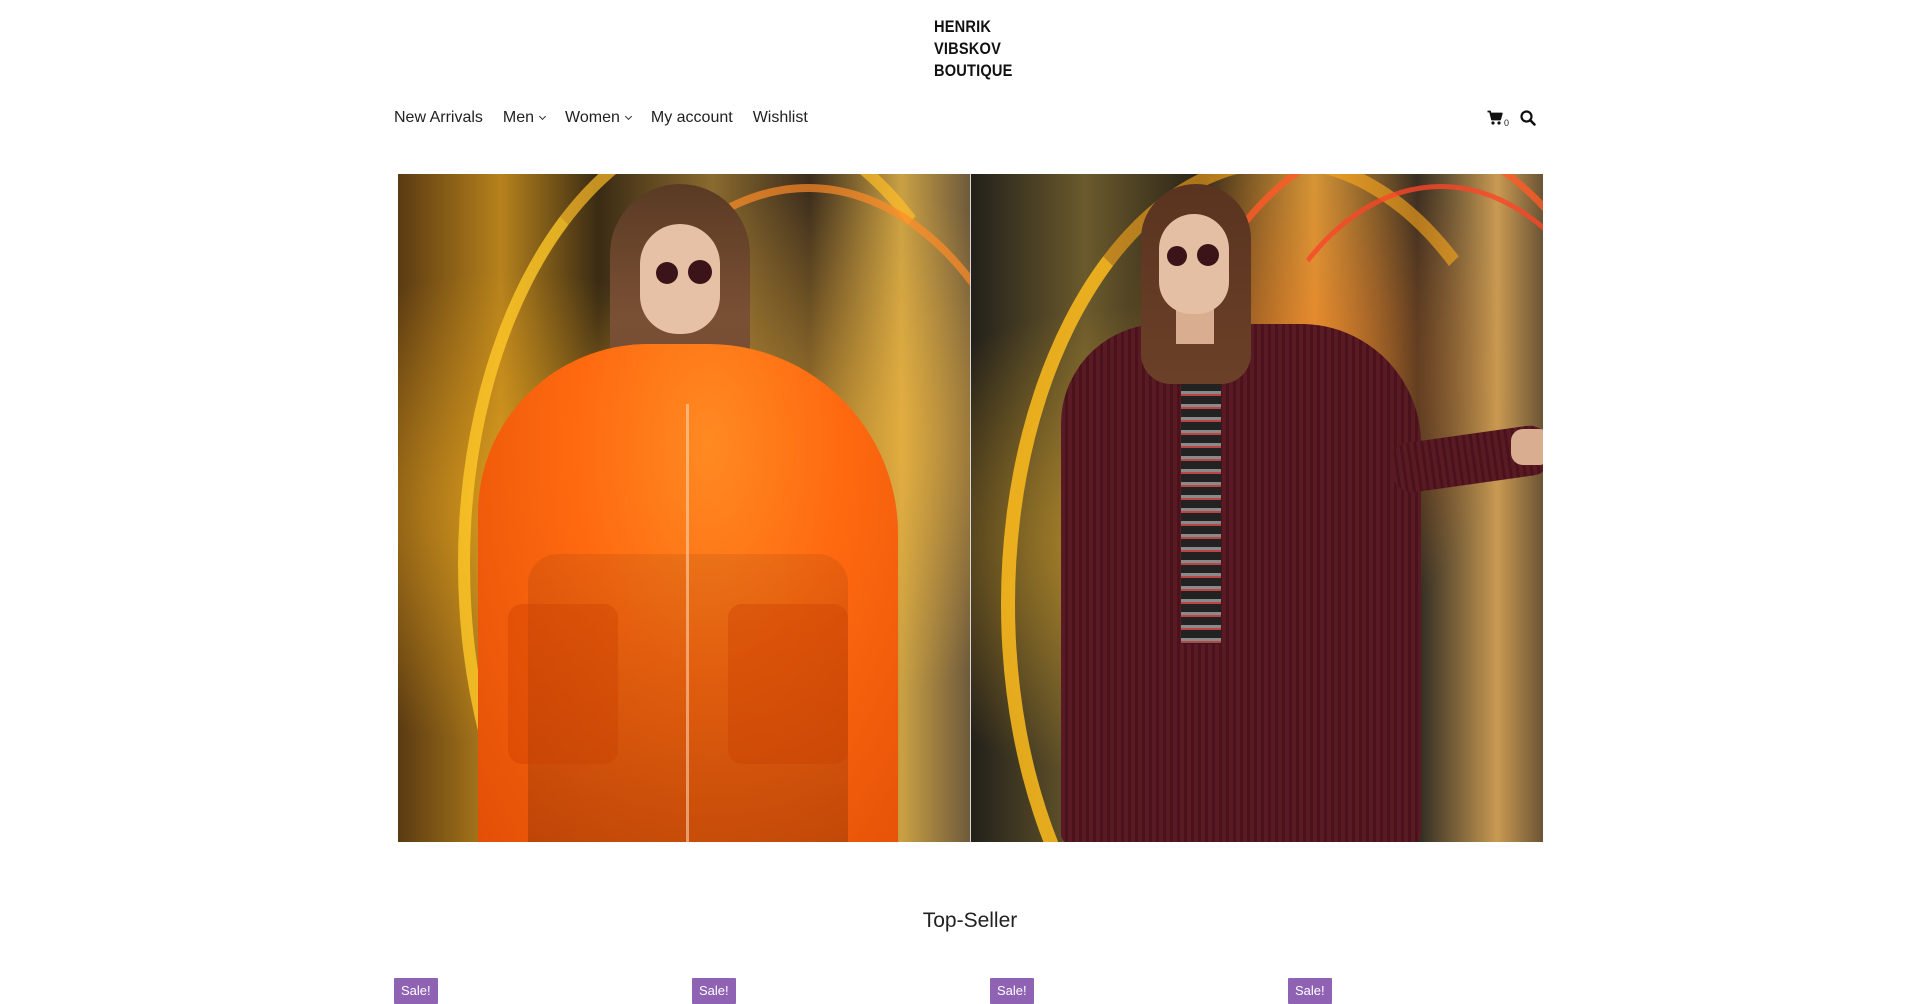 The image size is (1920, 1004). I want to click on nav-item-new-arrivals: New Arrivals, so click(438, 118).